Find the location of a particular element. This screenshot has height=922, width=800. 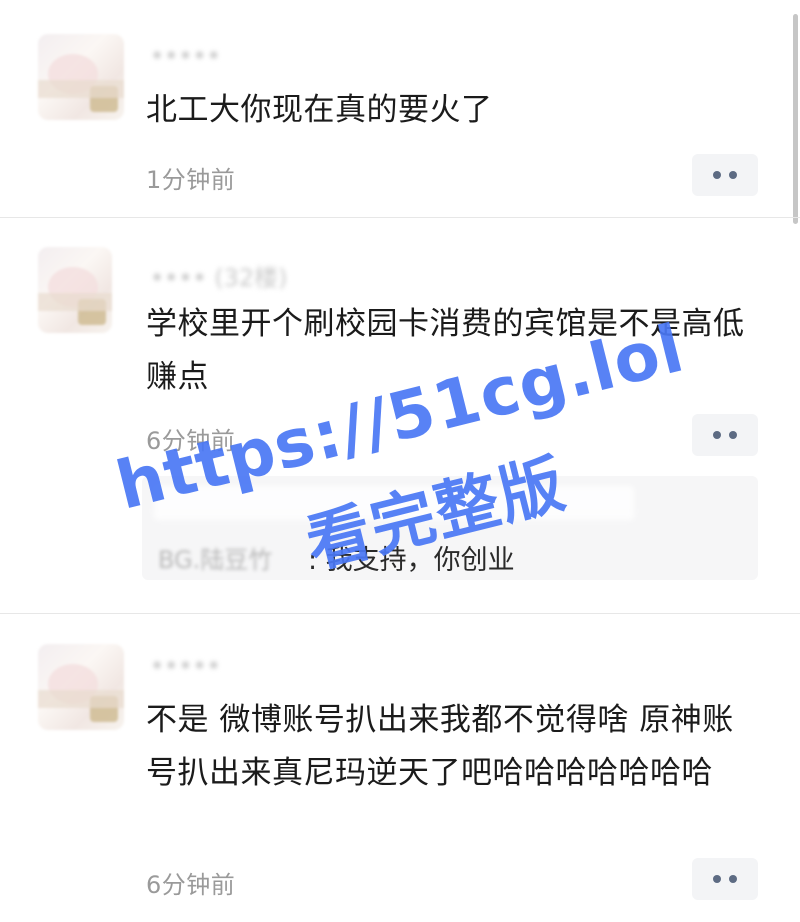

scrollbar is located at coordinates (795, 119).